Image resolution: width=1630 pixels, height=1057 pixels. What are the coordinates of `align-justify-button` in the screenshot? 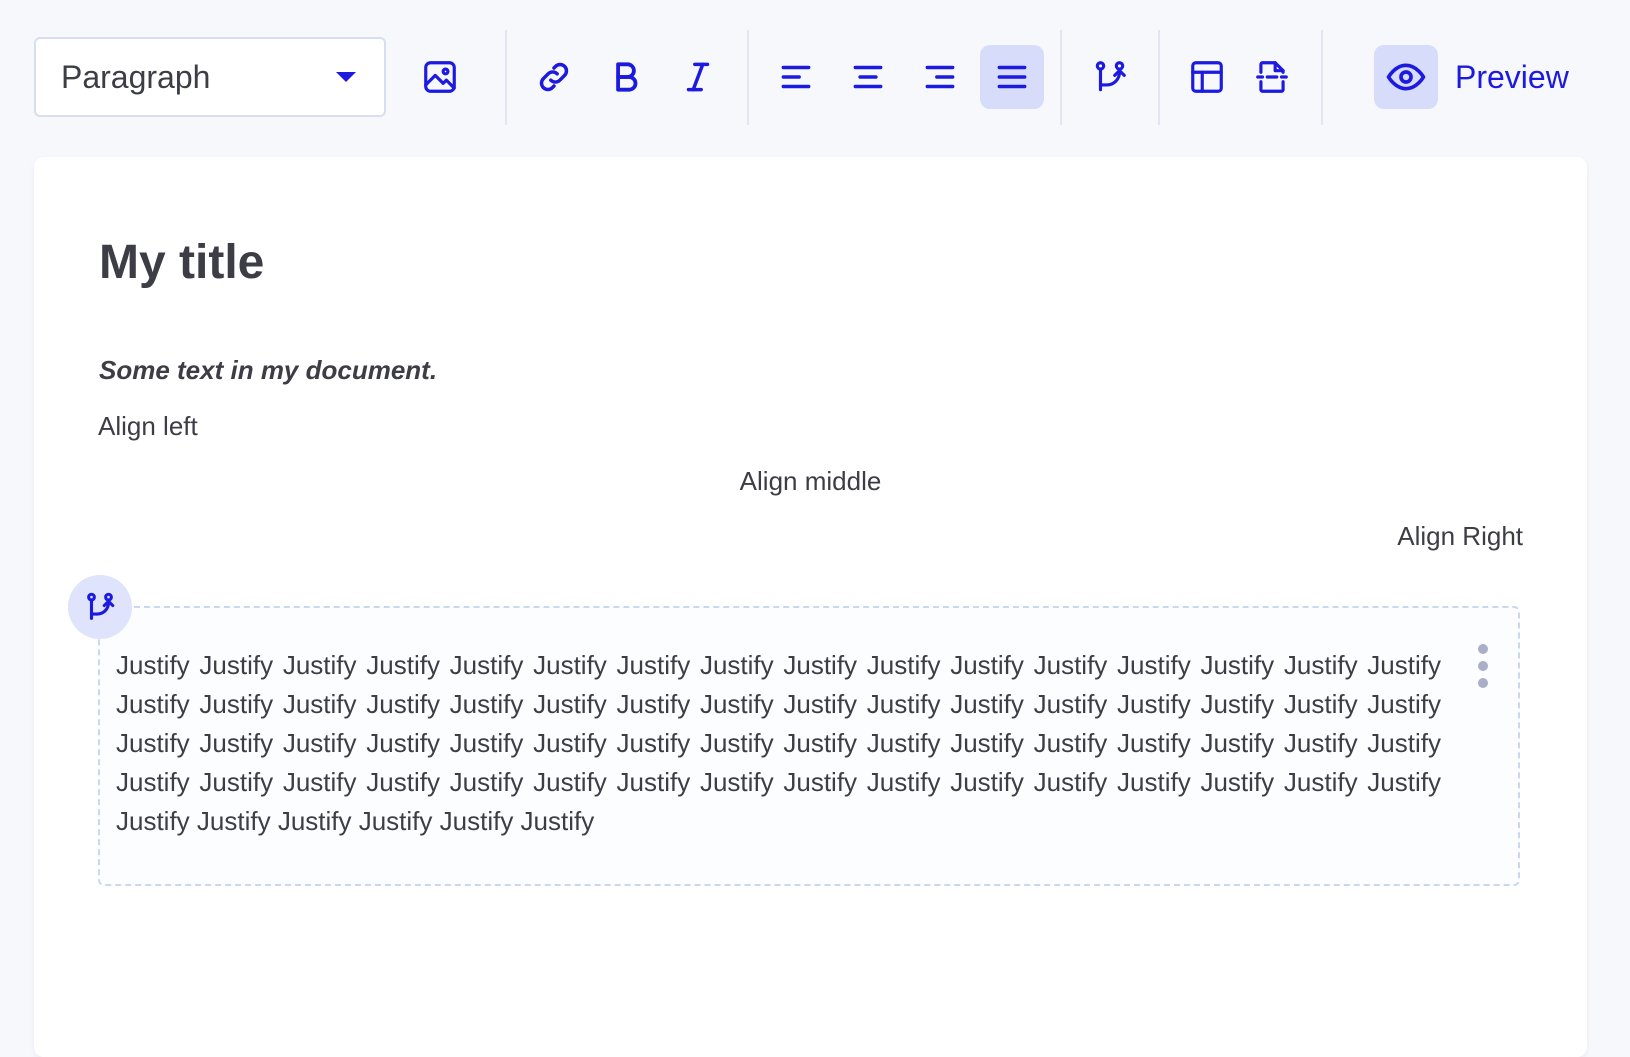 It's located at (1012, 77).